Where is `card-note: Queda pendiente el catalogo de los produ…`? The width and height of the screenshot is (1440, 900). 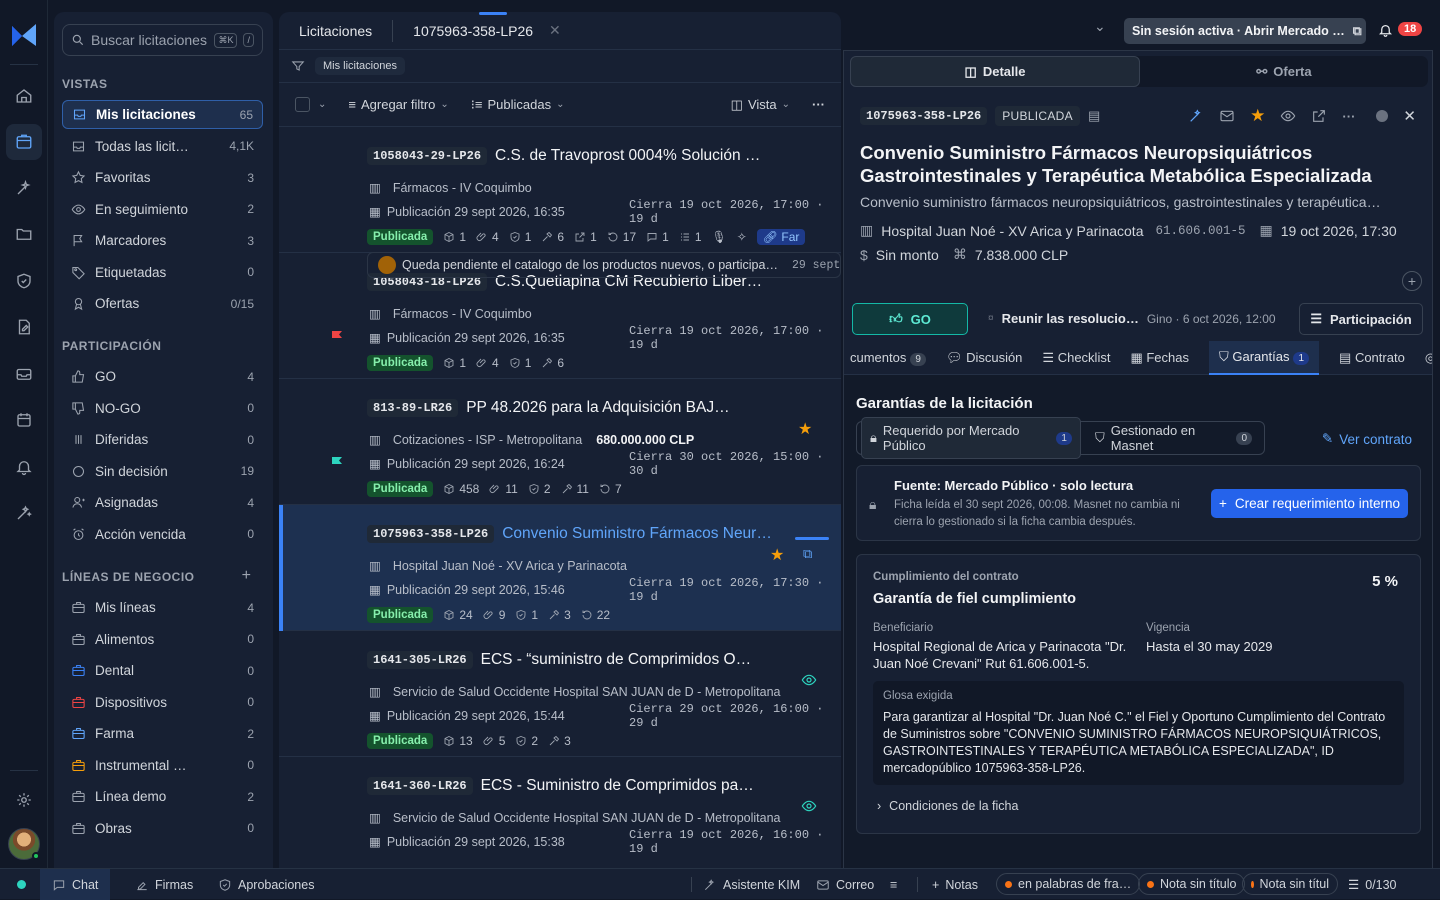
card-note: Queda pendiente el catalogo de los produ… is located at coordinates (604, 265).